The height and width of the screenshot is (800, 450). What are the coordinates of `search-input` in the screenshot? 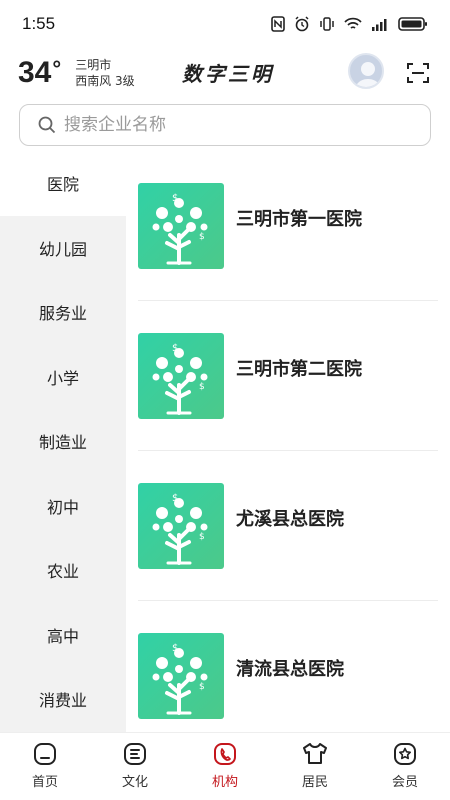 It's located at (224, 125).